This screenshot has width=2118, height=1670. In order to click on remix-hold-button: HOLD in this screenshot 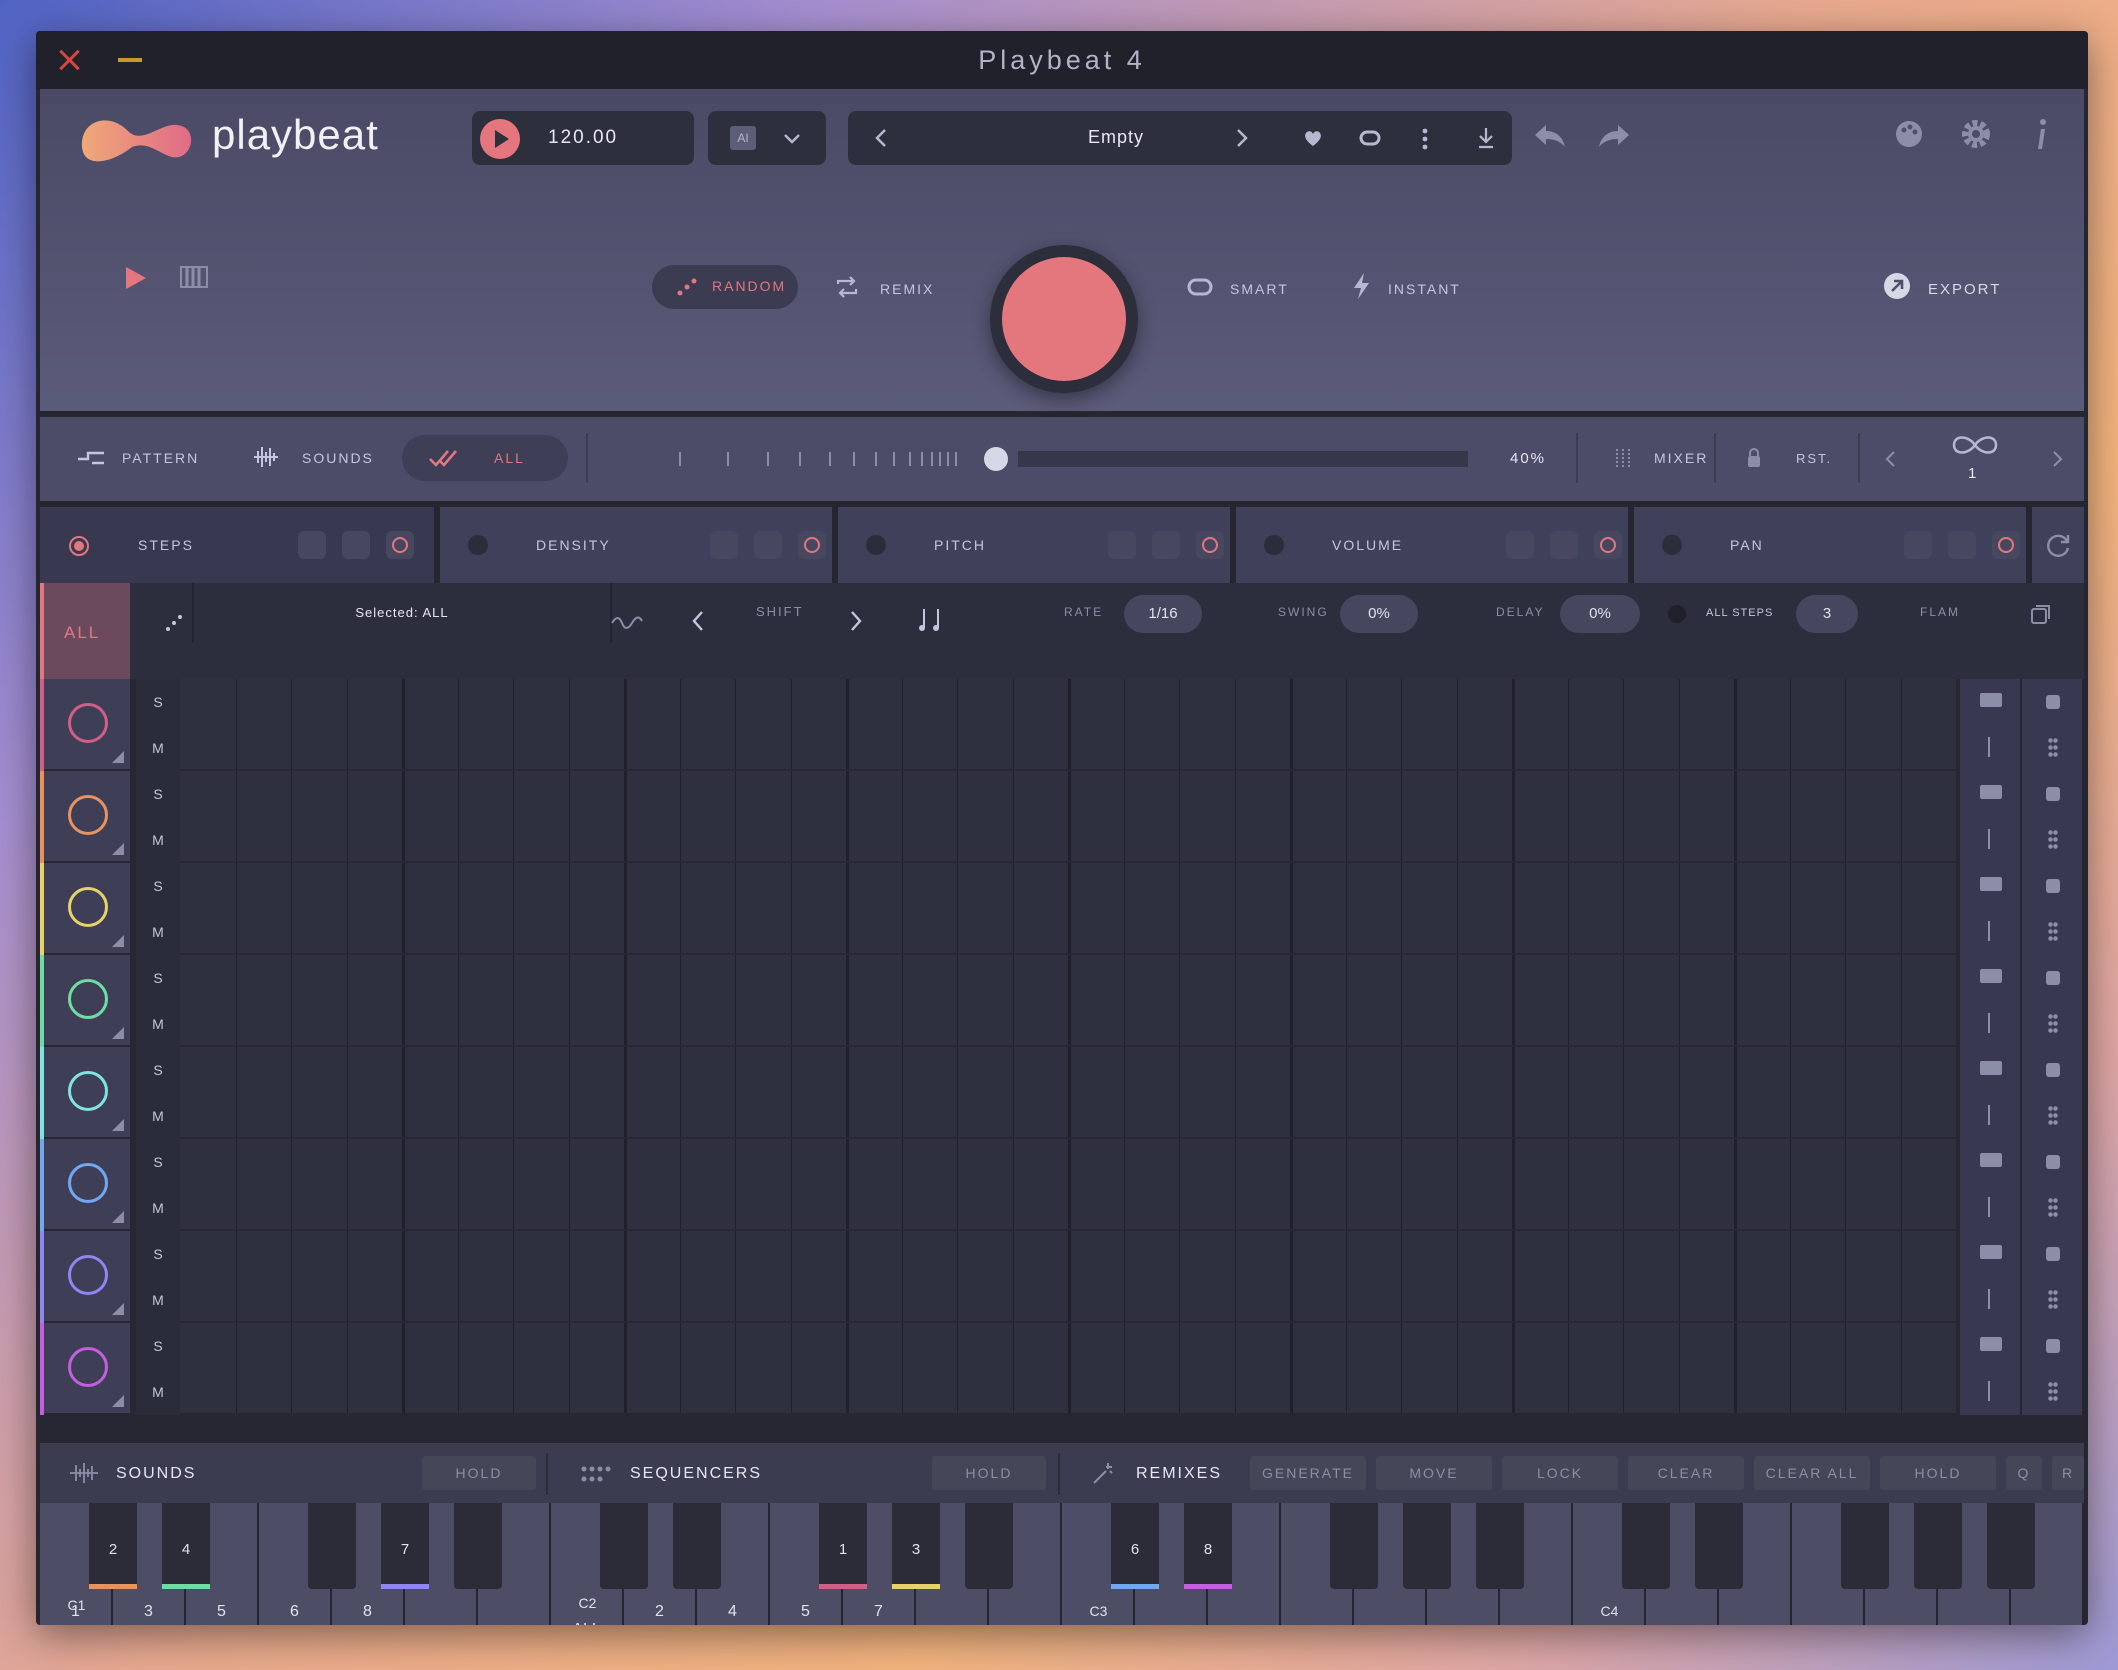, I will do `click(1938, 1473)`.